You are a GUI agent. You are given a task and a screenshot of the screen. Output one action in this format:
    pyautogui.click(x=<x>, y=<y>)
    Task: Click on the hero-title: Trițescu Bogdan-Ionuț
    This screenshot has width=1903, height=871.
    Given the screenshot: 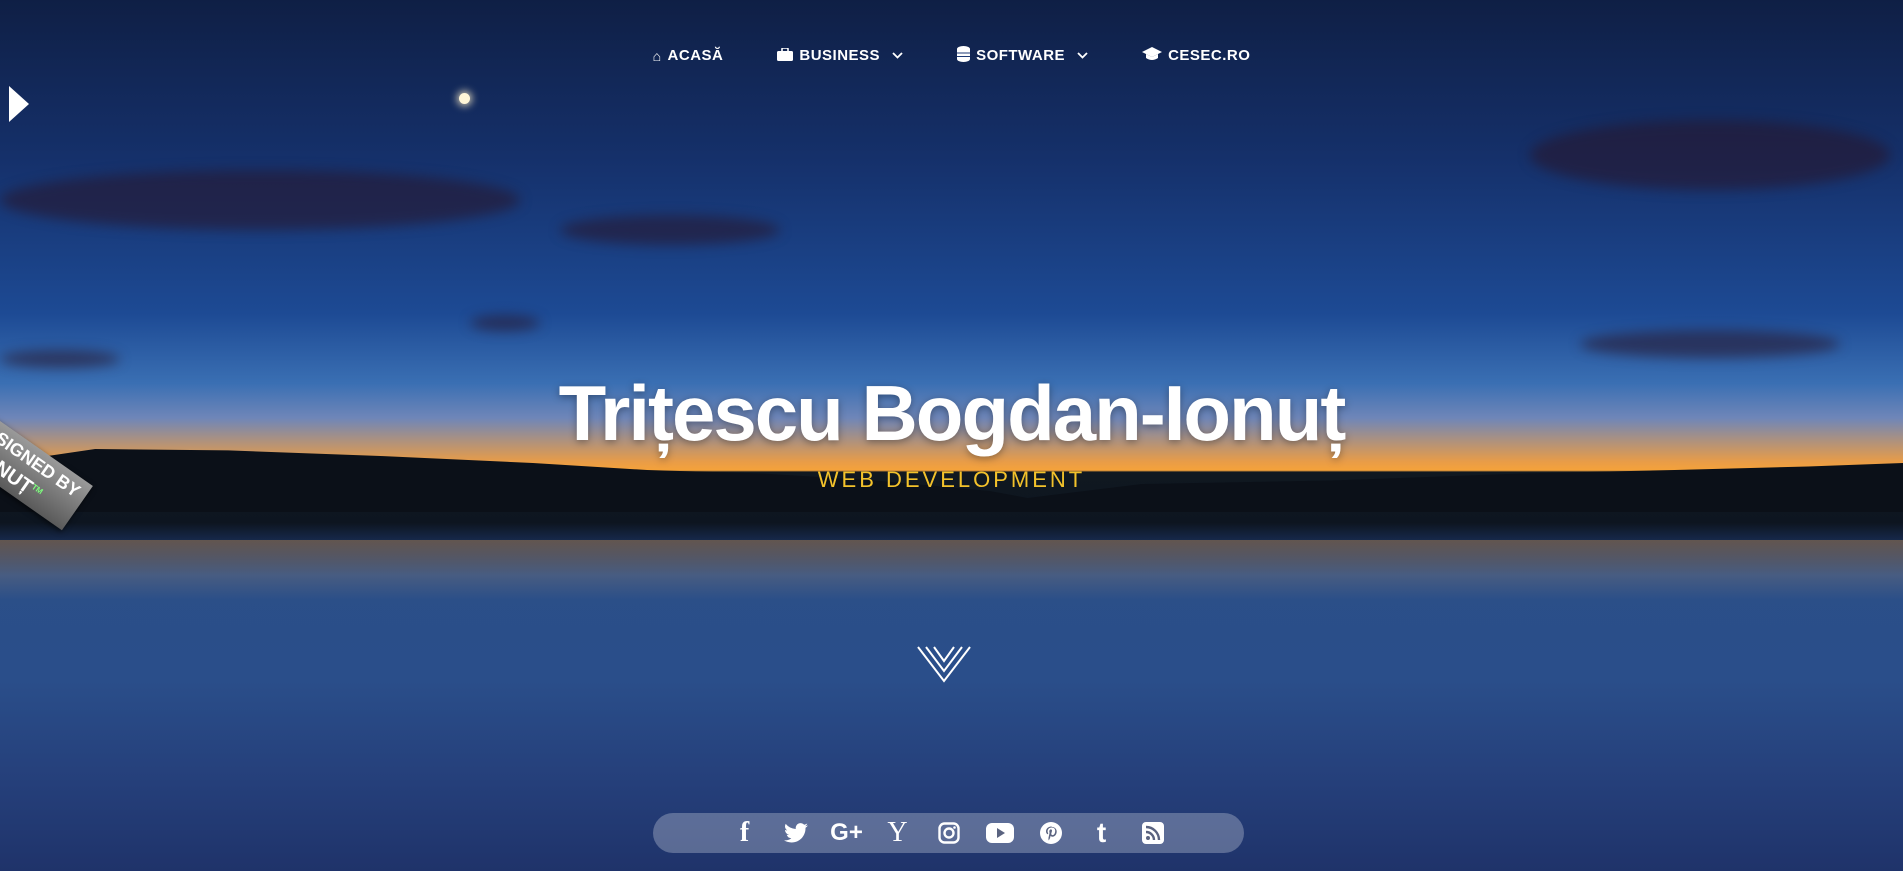 What is the action you would take?
    pyautogui.click(x=952, y=413)
    